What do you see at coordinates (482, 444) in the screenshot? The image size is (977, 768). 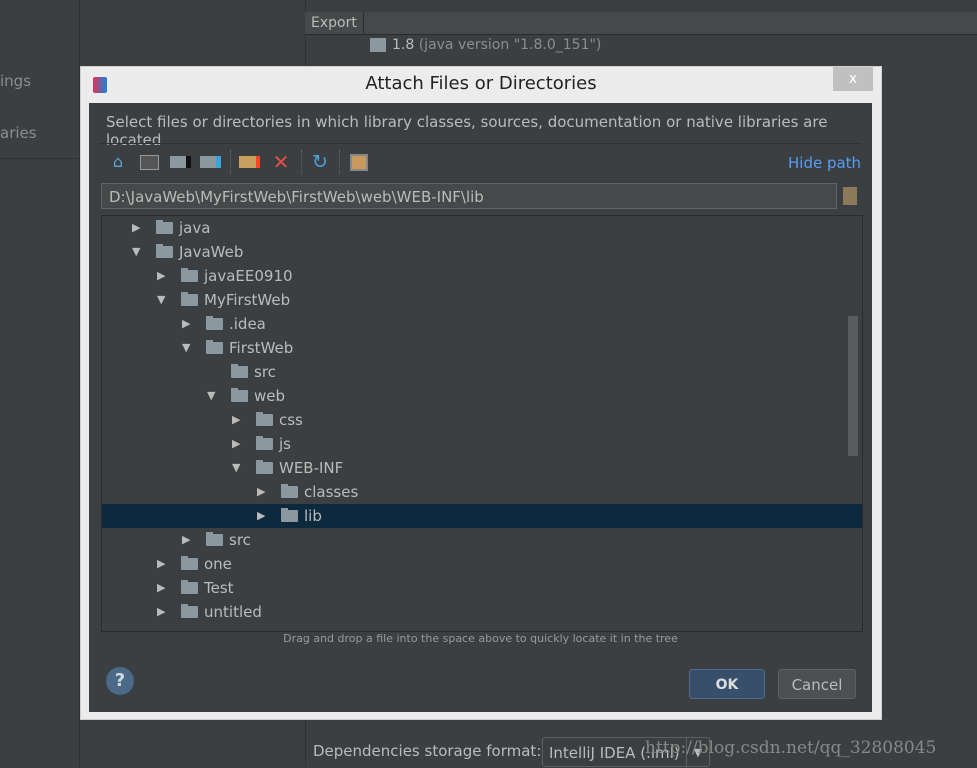 I see `tree-node: ▶ js` at bounding box center [482, 444].